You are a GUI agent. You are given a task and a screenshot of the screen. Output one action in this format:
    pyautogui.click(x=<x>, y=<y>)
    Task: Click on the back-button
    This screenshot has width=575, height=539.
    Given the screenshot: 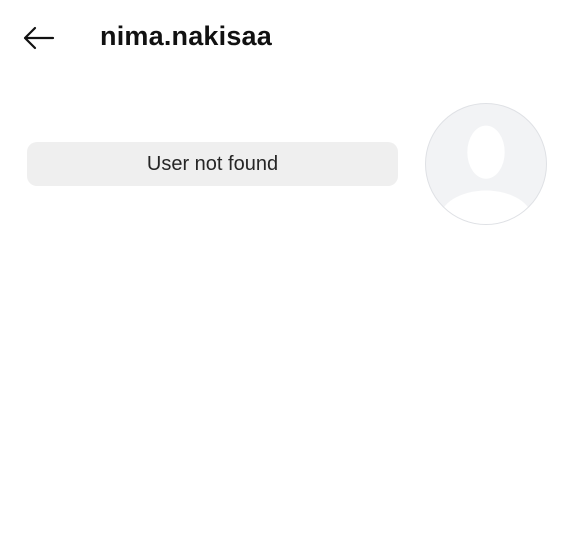 What is the action you would take?
    pyautogui.click(x=38, y=38)
    